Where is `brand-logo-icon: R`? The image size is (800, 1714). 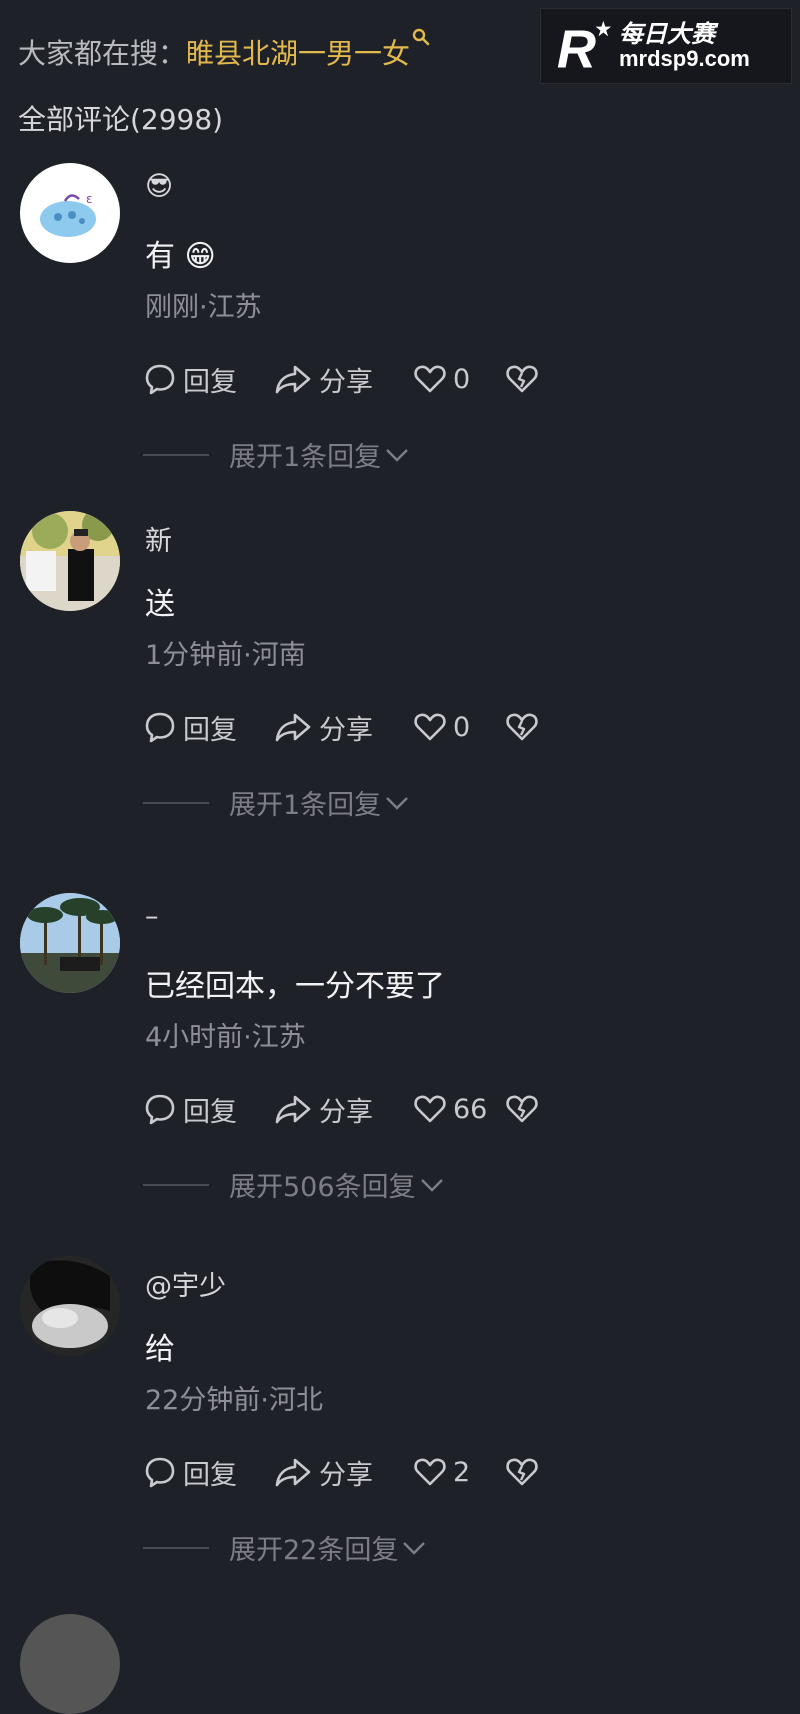 brand-logo-icon: R is located at coordinates (584, 47).